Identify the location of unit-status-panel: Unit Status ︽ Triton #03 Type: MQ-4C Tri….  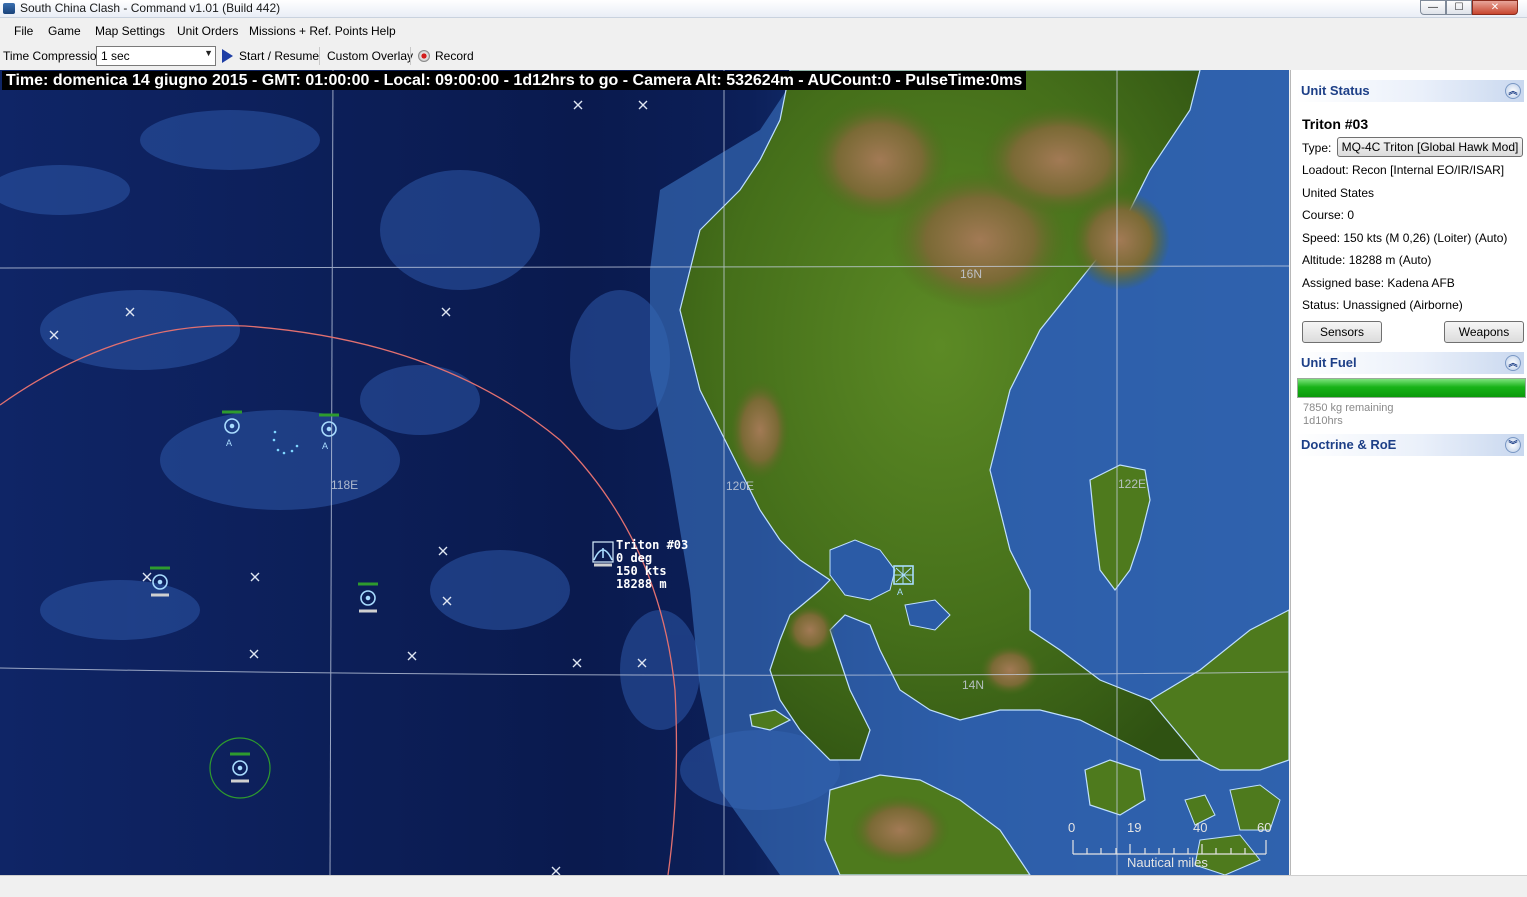
(1408, 472).